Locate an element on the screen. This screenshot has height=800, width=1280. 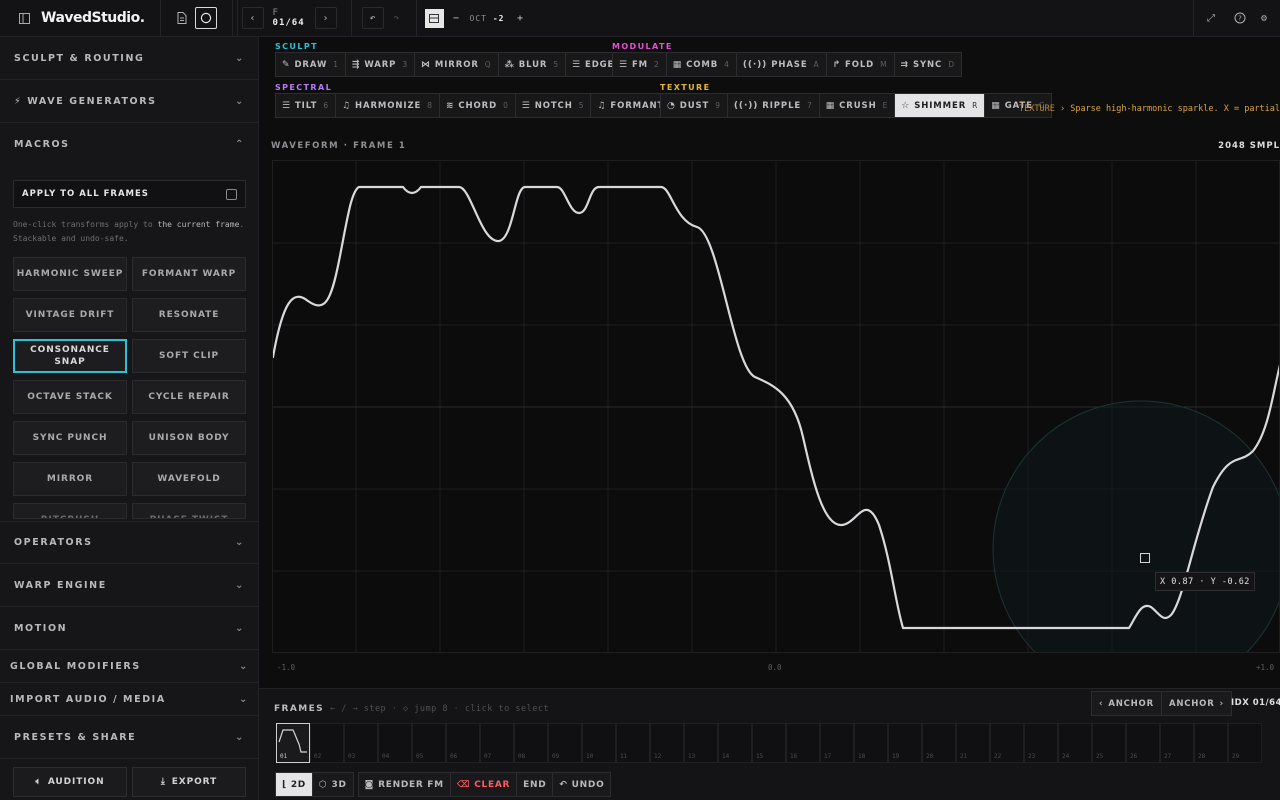
fullscreen-button: ⤢ is located at coordinates (1211, 18).